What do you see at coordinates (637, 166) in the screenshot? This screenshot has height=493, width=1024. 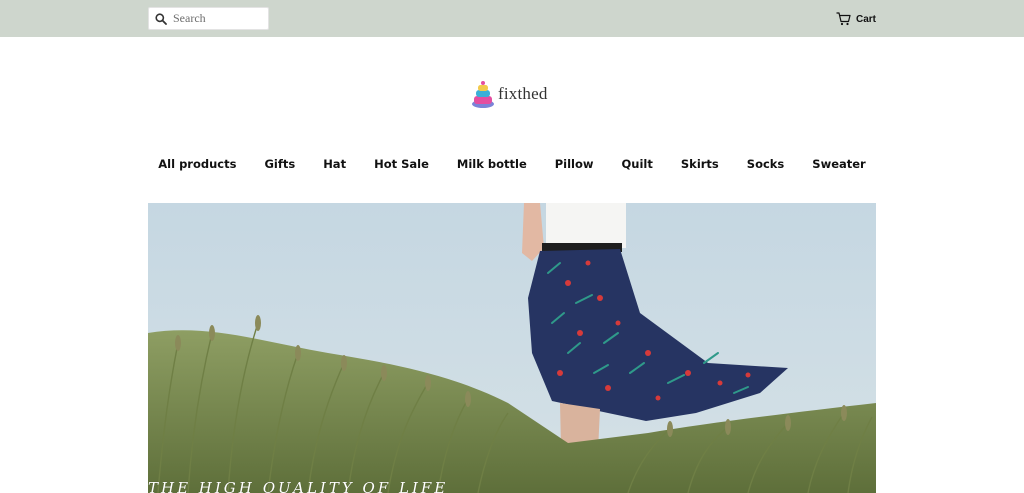 I see `nav-item-quilt: Quilt` at bounding box center [637, 166].